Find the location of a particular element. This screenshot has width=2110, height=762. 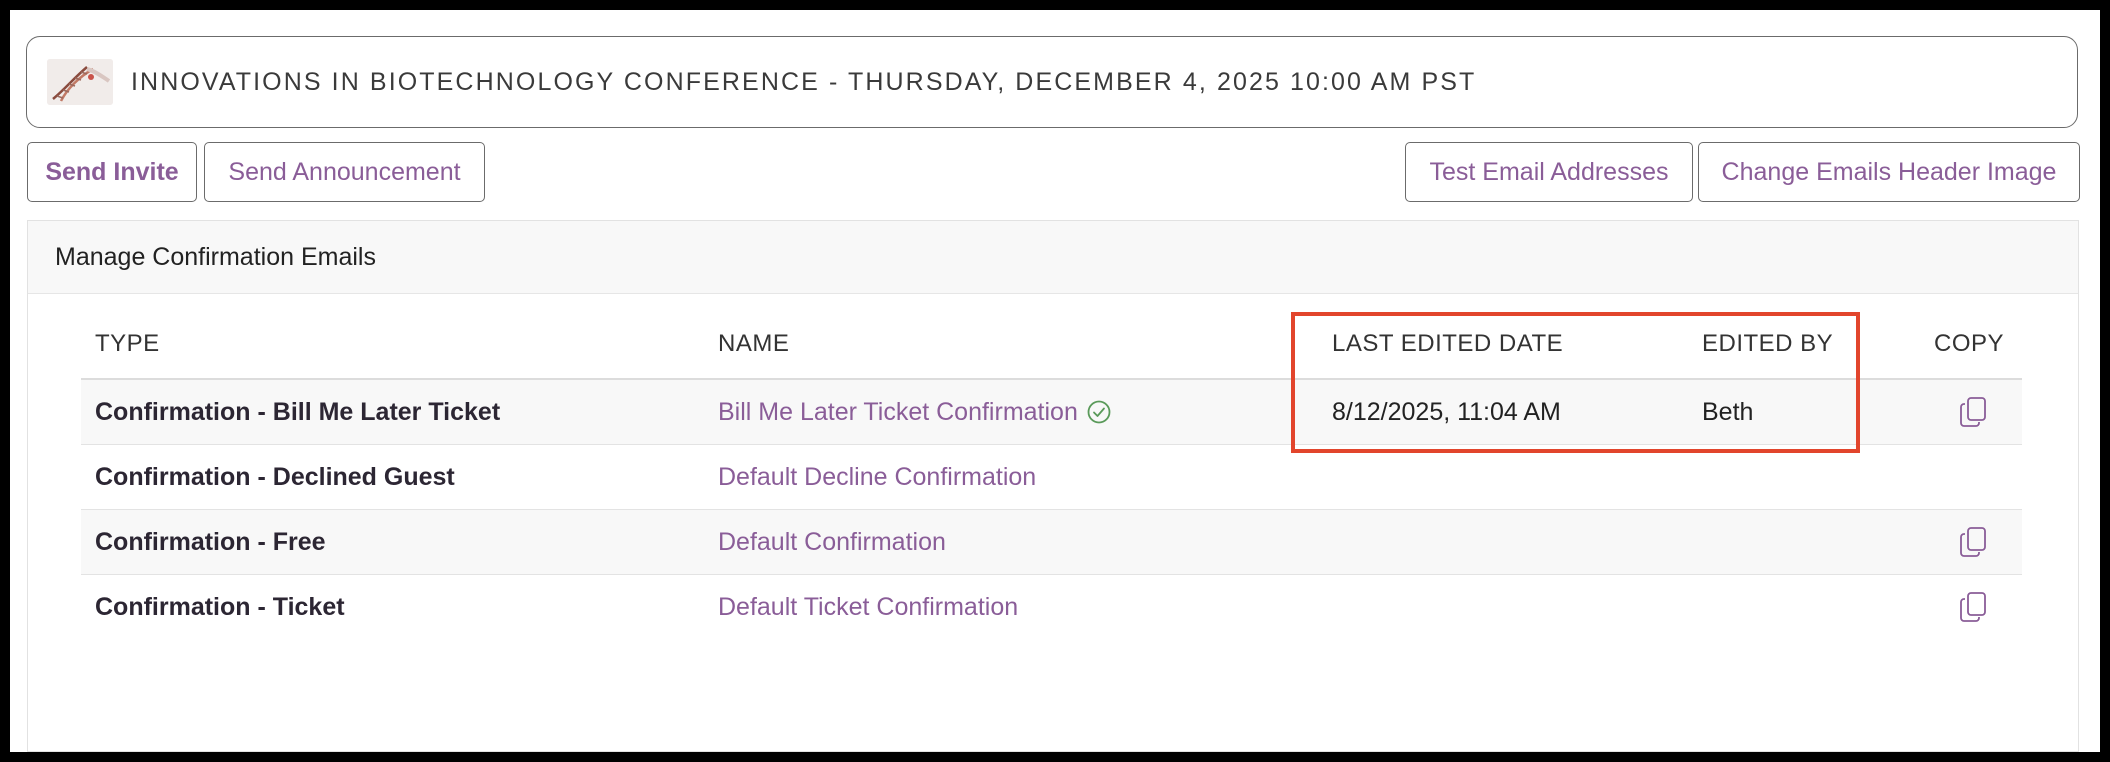

send-announcement-button: Send Announcement is located at coordinates (344, 172).